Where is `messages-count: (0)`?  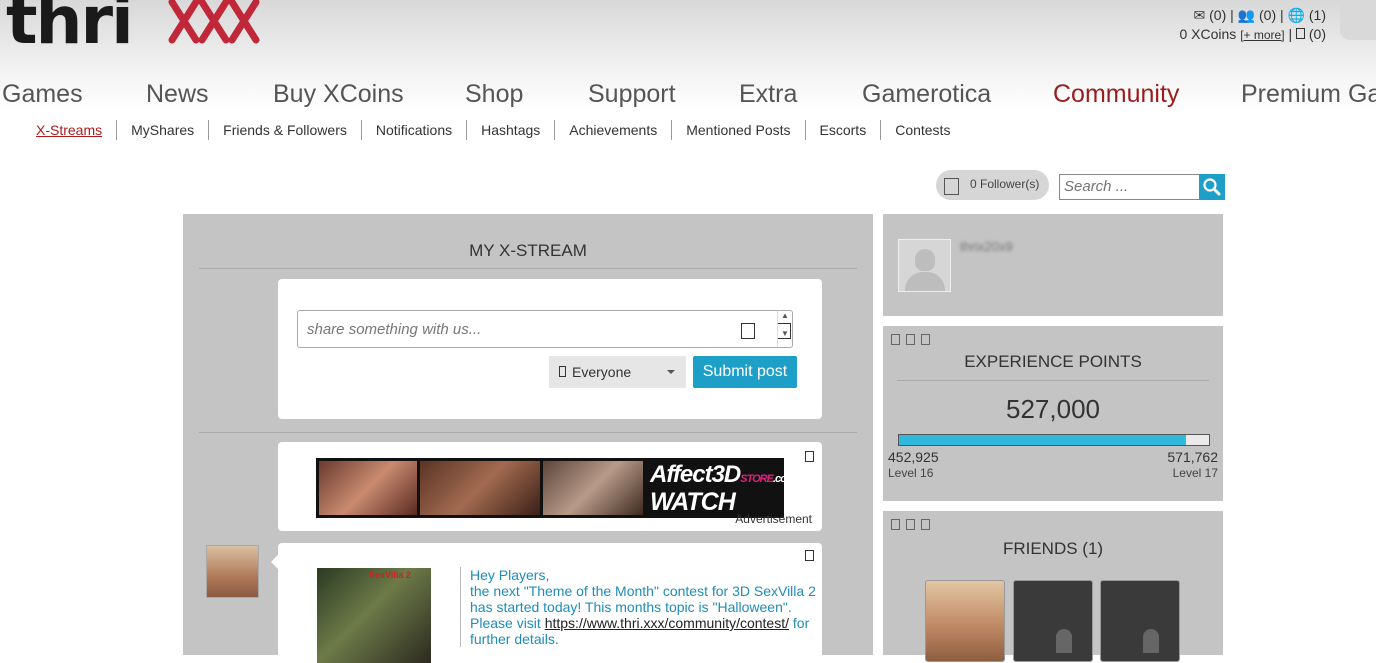
messages-count: (0) is located at coordinates (1217, 15).